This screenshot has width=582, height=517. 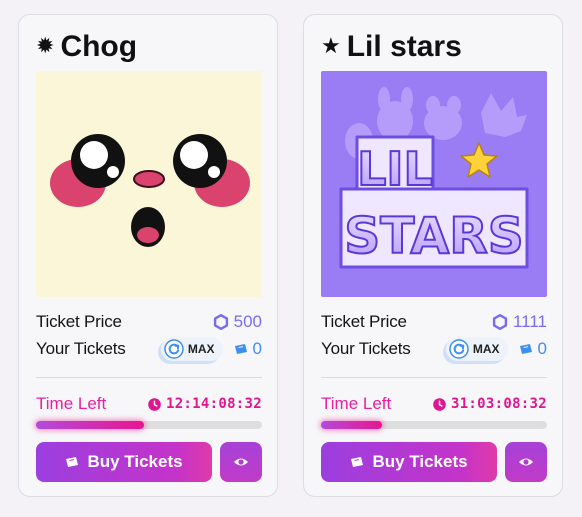 I want to click on logo-text-stars: STARS, so click(x=433, y=236).